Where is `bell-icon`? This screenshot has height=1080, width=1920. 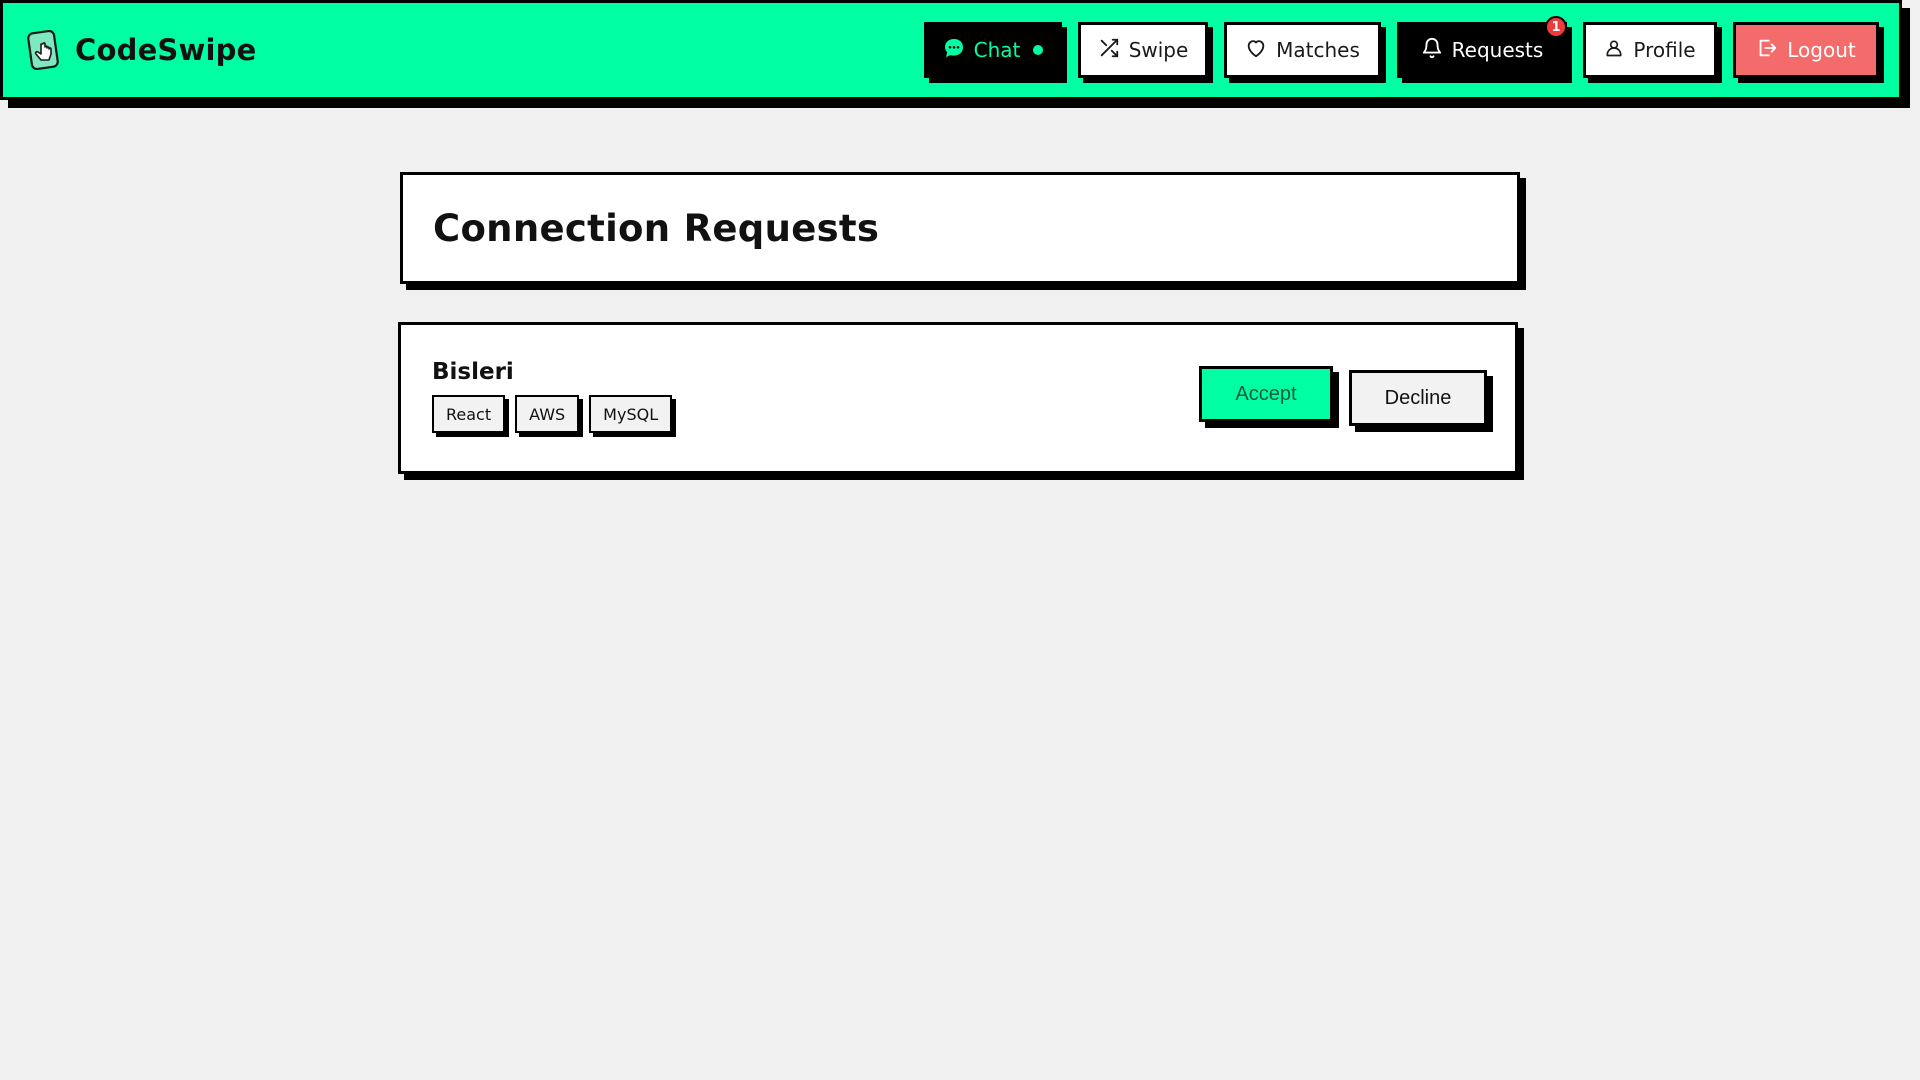
bell-icon is located at coordinates (1432, 50).